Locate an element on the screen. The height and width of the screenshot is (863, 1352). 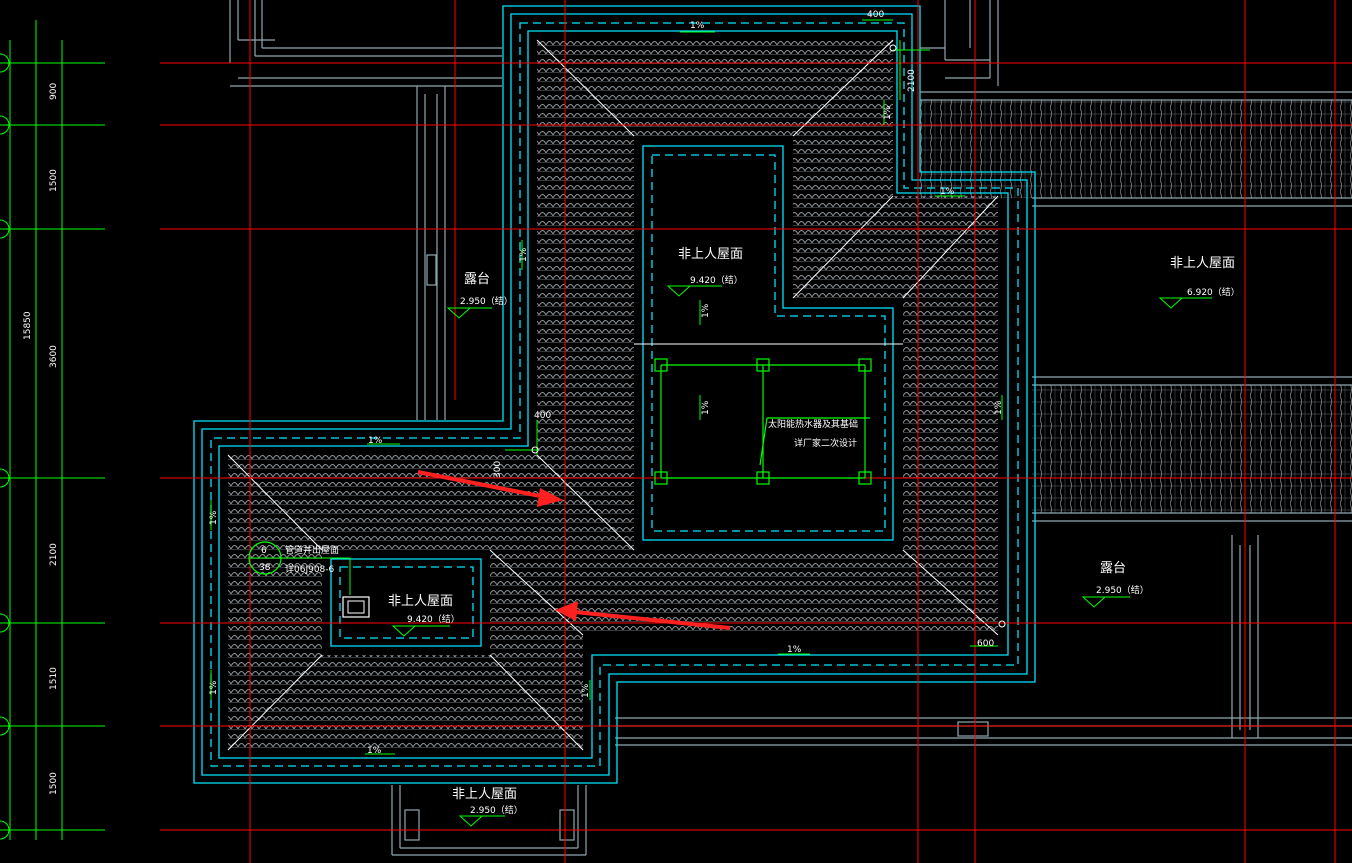
dim-left-1: 900 is located at coordinates (54, 91).